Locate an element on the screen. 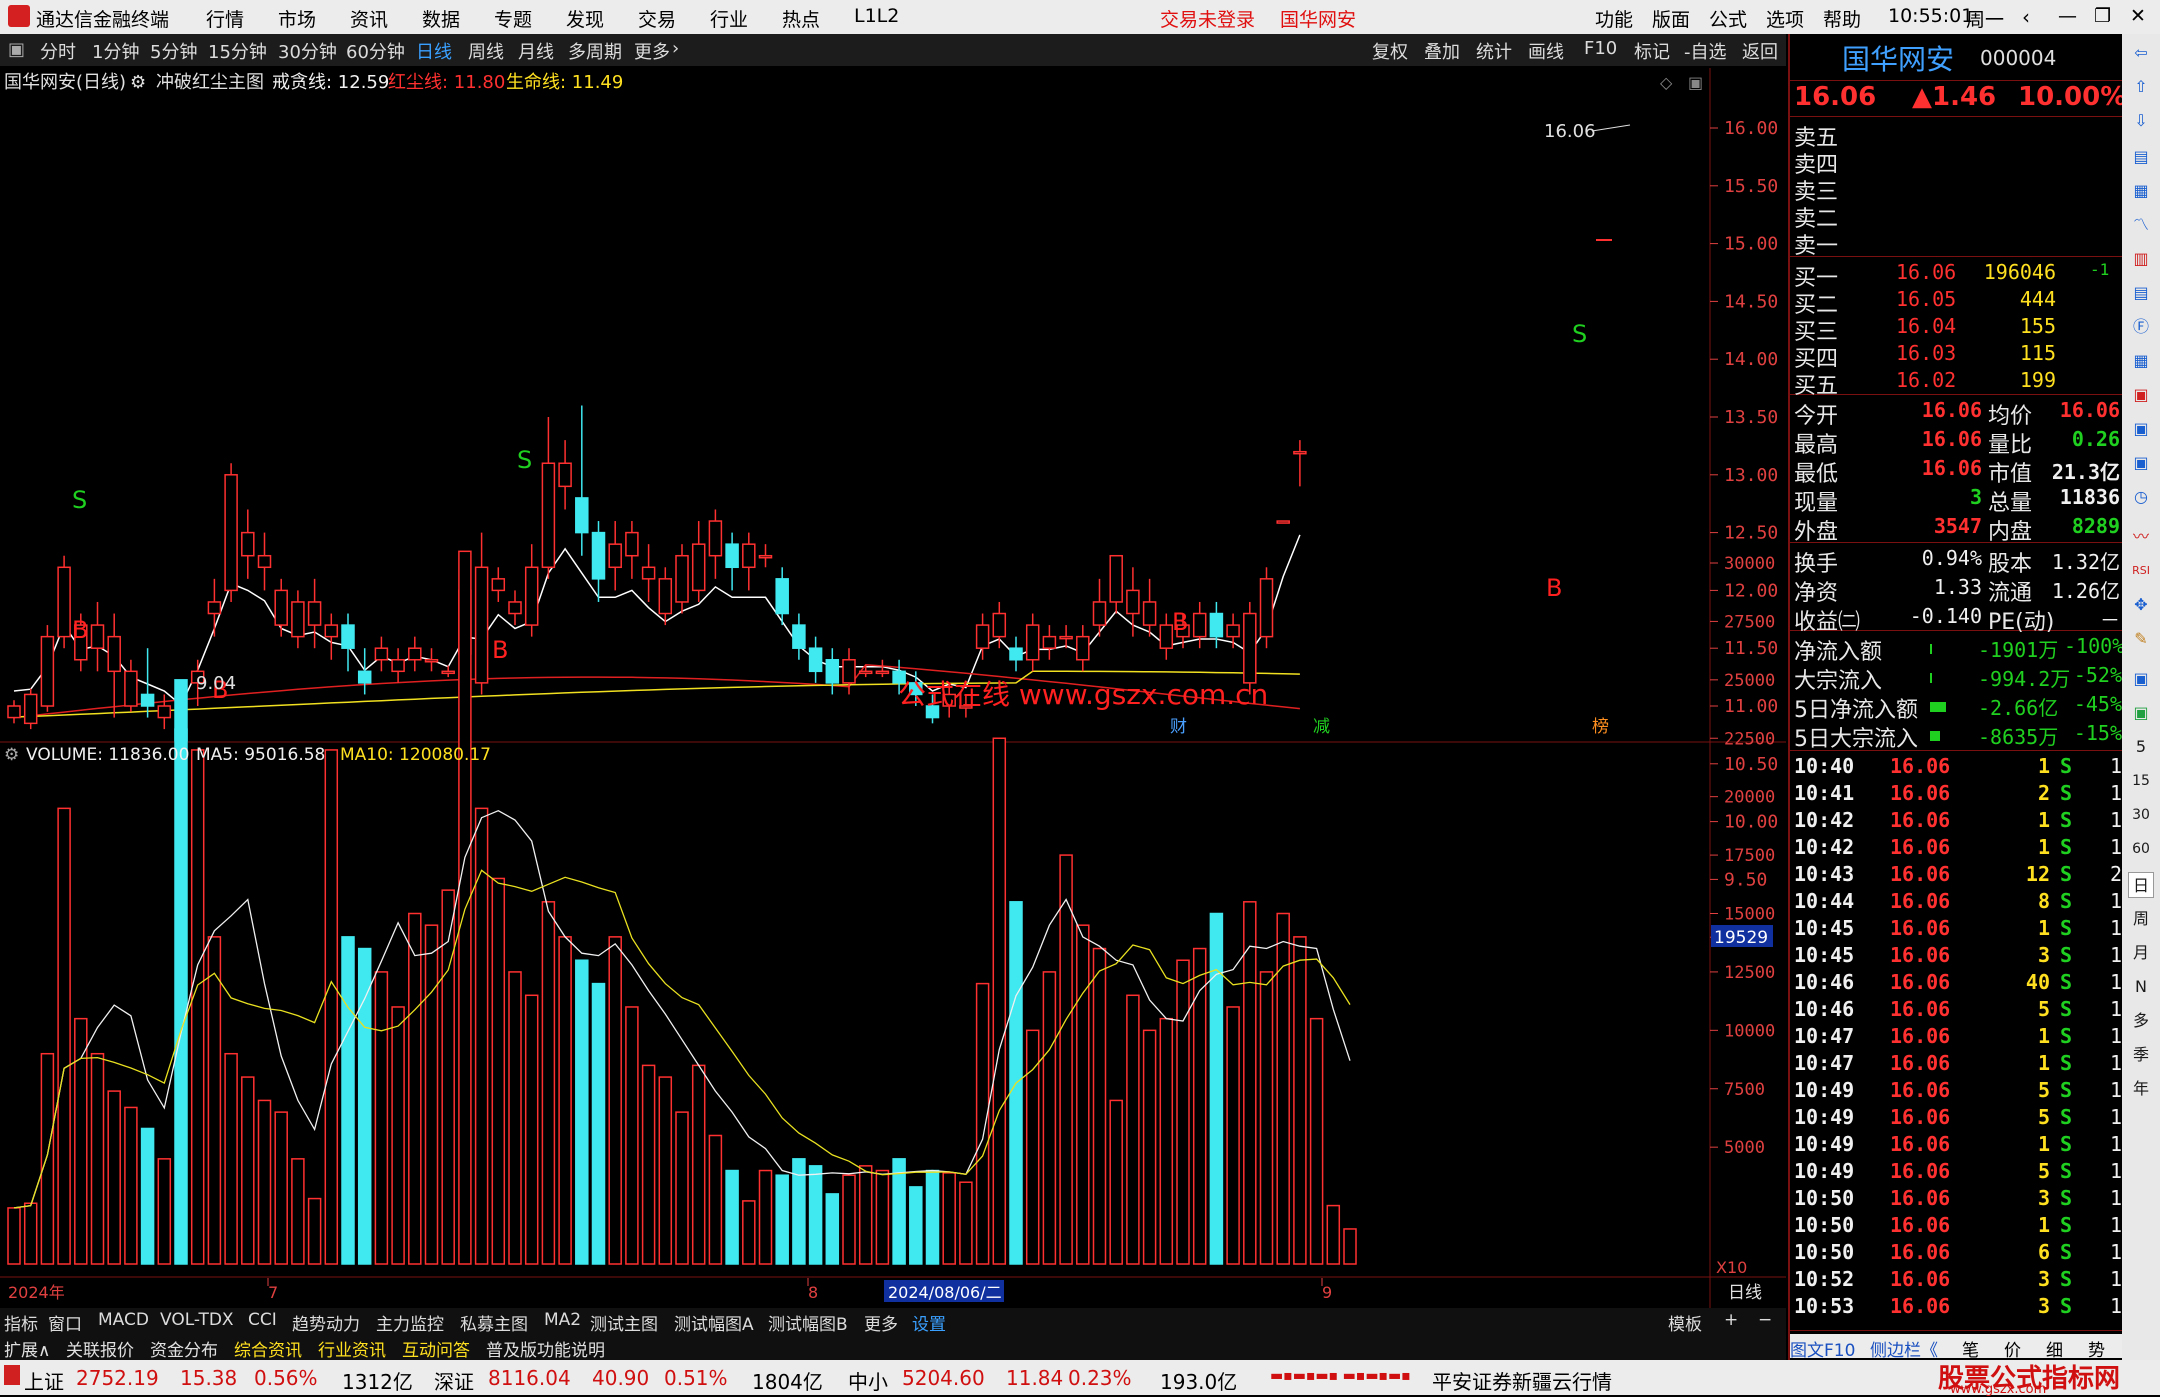 The height and width of the screenshot is (1397, 2160). tab-qushi: 趋势动力 is located at coordinates (326, 1322).